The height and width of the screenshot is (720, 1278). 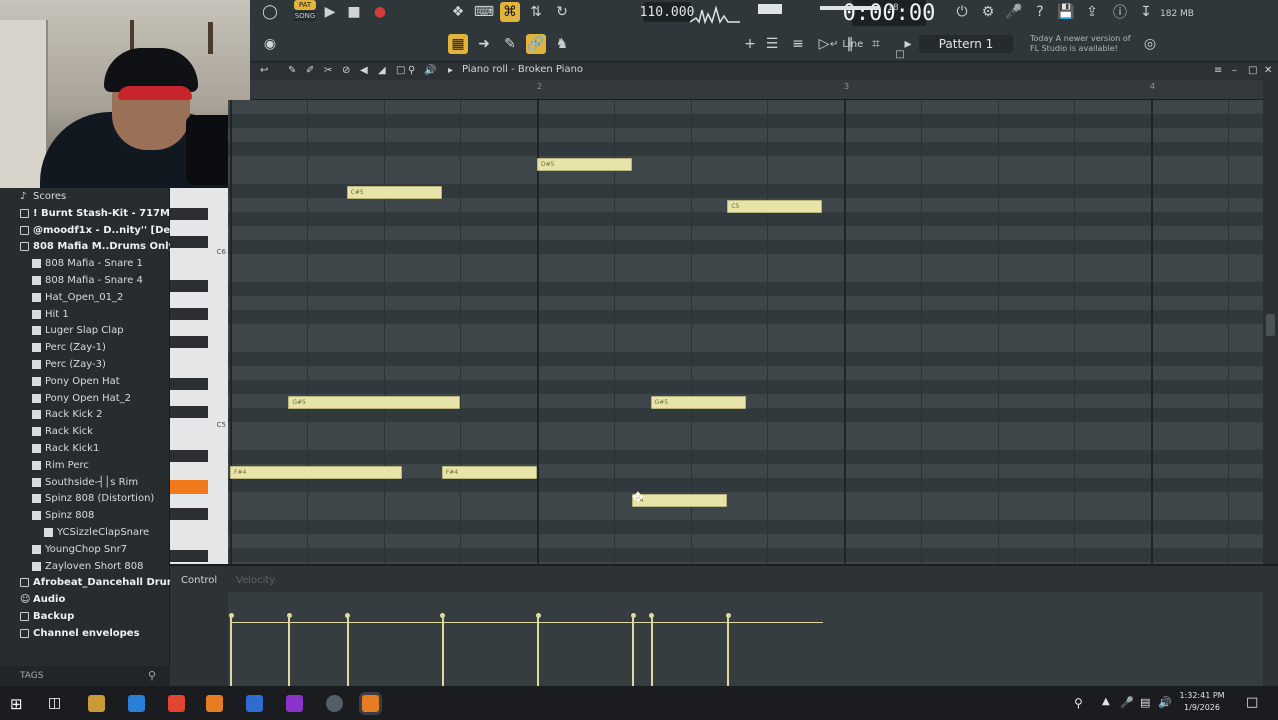 I want to click on help-icon: ?, so click(x=1040, y=12).